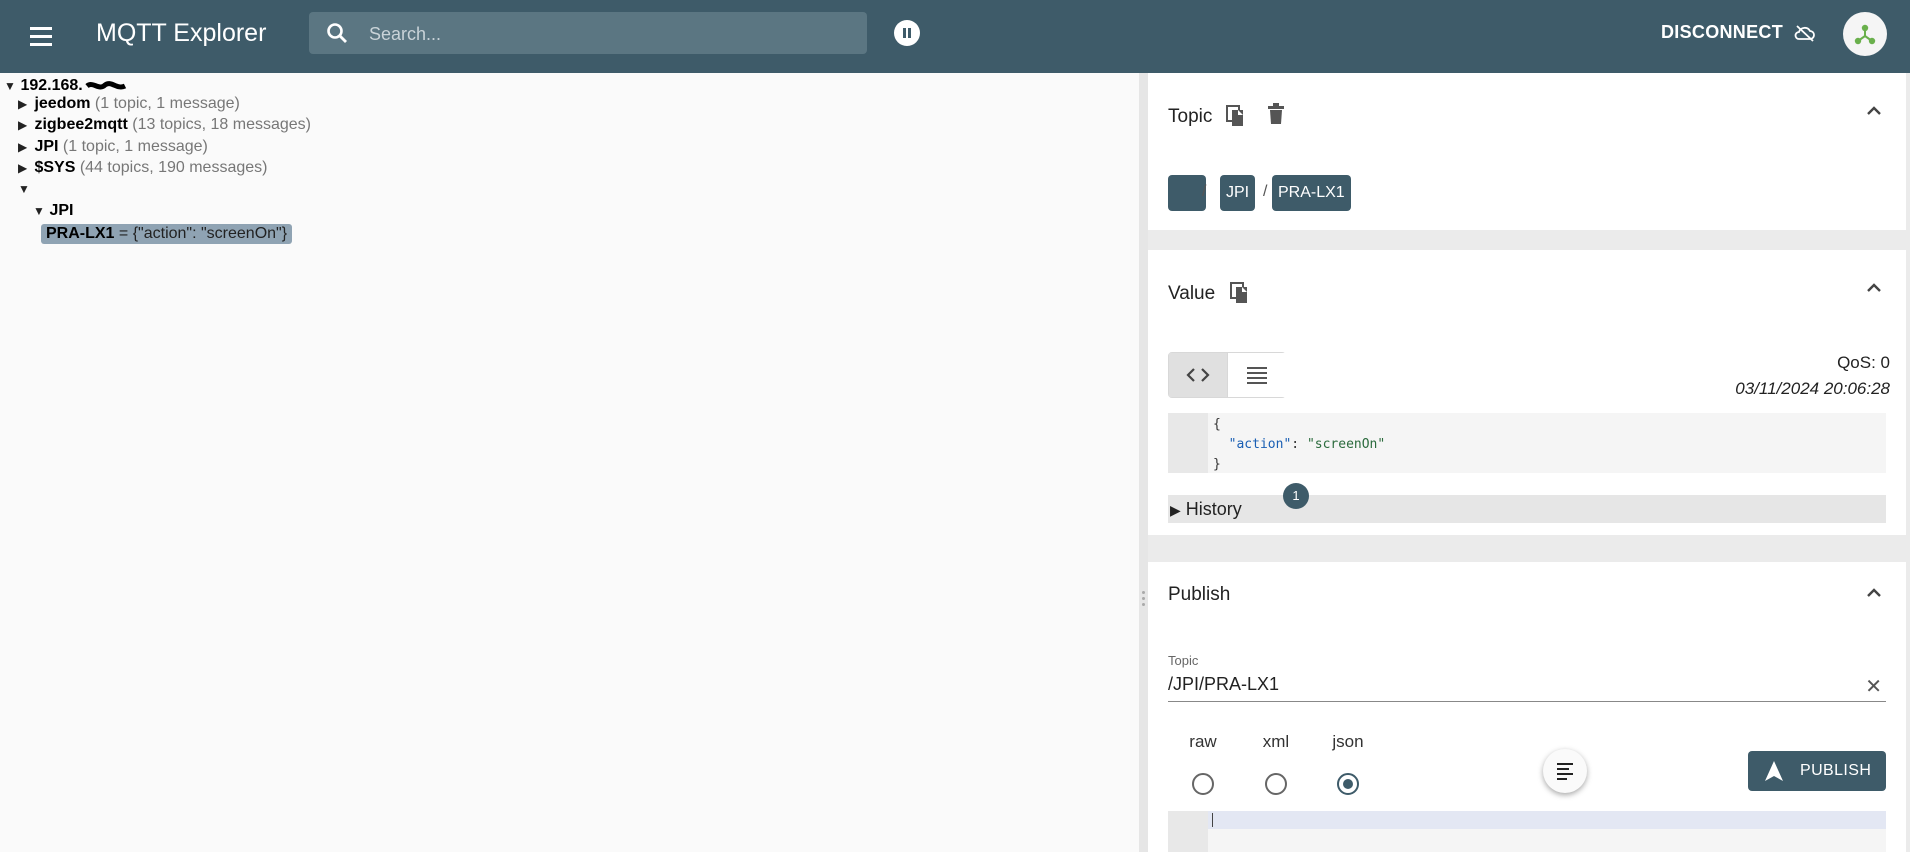 The image size is (1910, 852). I want to click on publish-button: PUBLISH, so click(1817, 771).